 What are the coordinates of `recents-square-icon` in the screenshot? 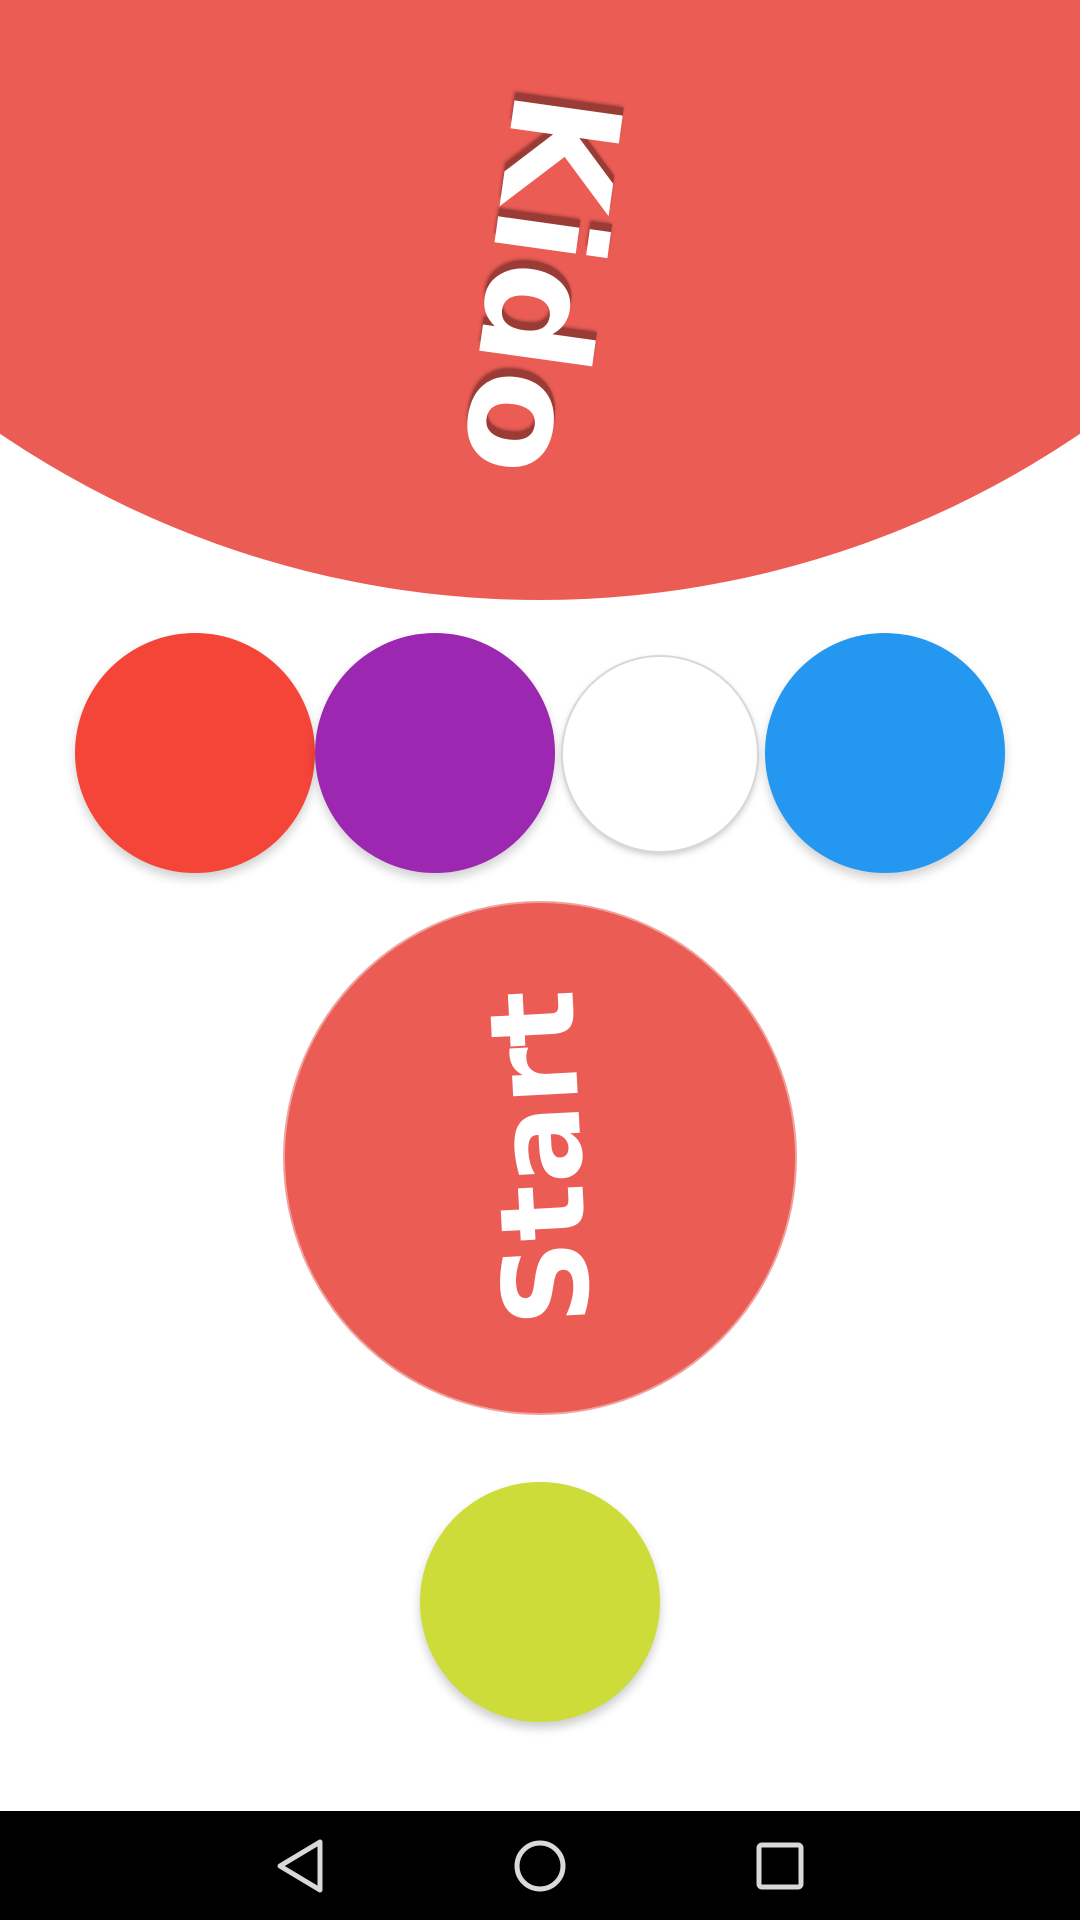 It's located at (780, 1866).